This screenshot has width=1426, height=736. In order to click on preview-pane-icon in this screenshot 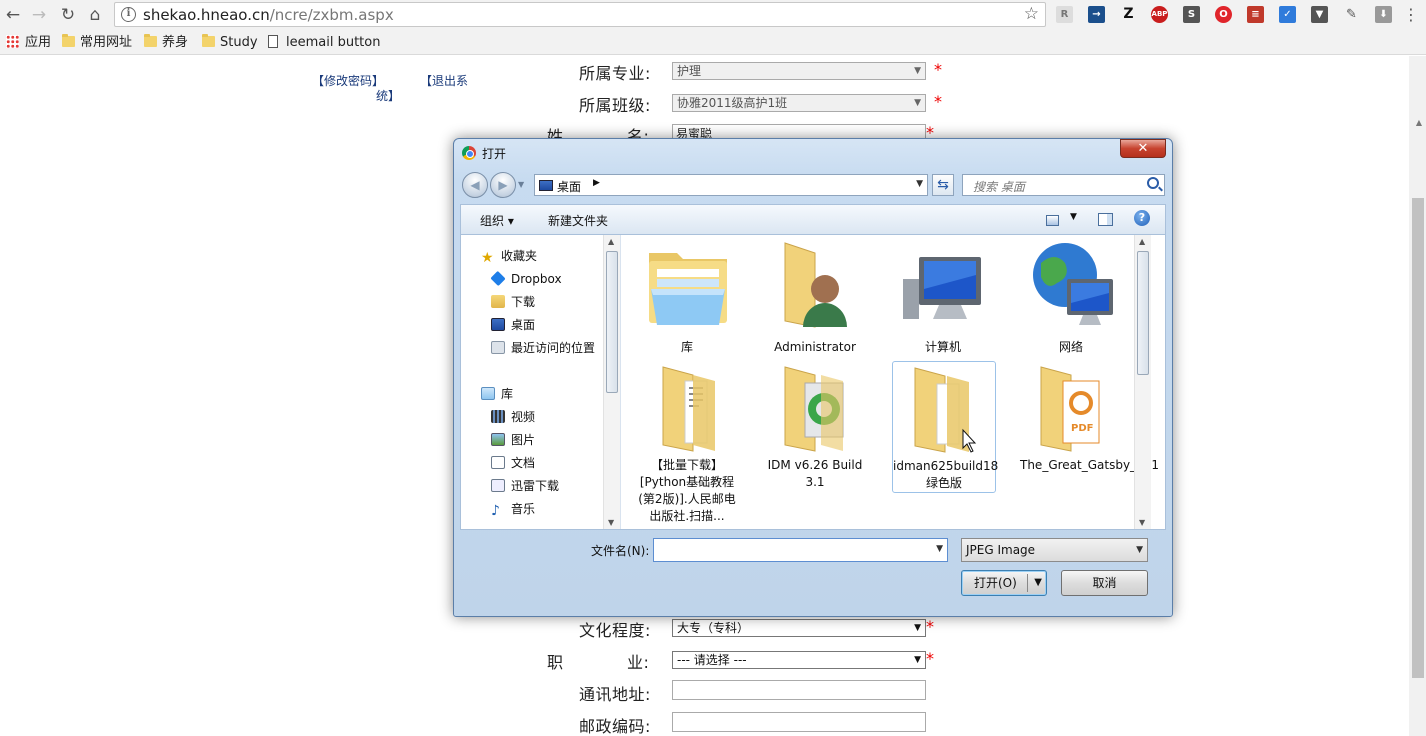, I will do `click(1105, 219)`.